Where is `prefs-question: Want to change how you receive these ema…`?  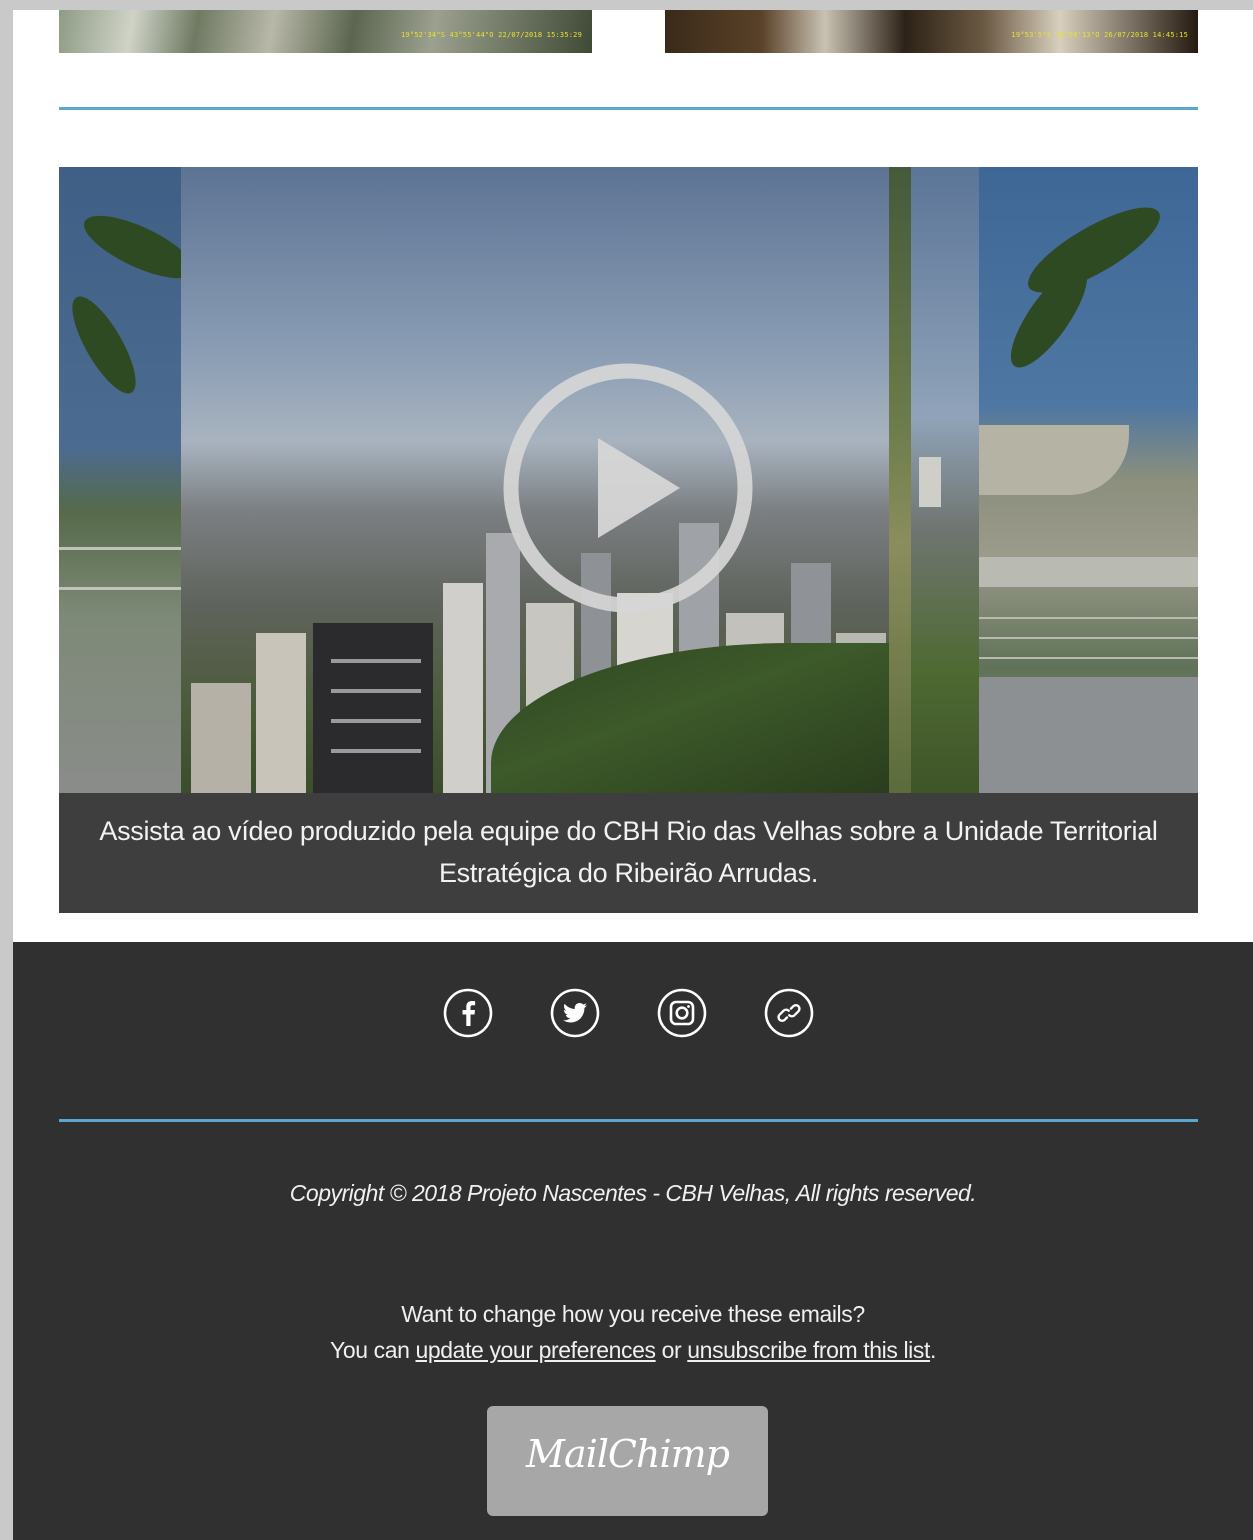 prefs-question: Want to change how you receive these ema… is located at coordinates (633, 1314).